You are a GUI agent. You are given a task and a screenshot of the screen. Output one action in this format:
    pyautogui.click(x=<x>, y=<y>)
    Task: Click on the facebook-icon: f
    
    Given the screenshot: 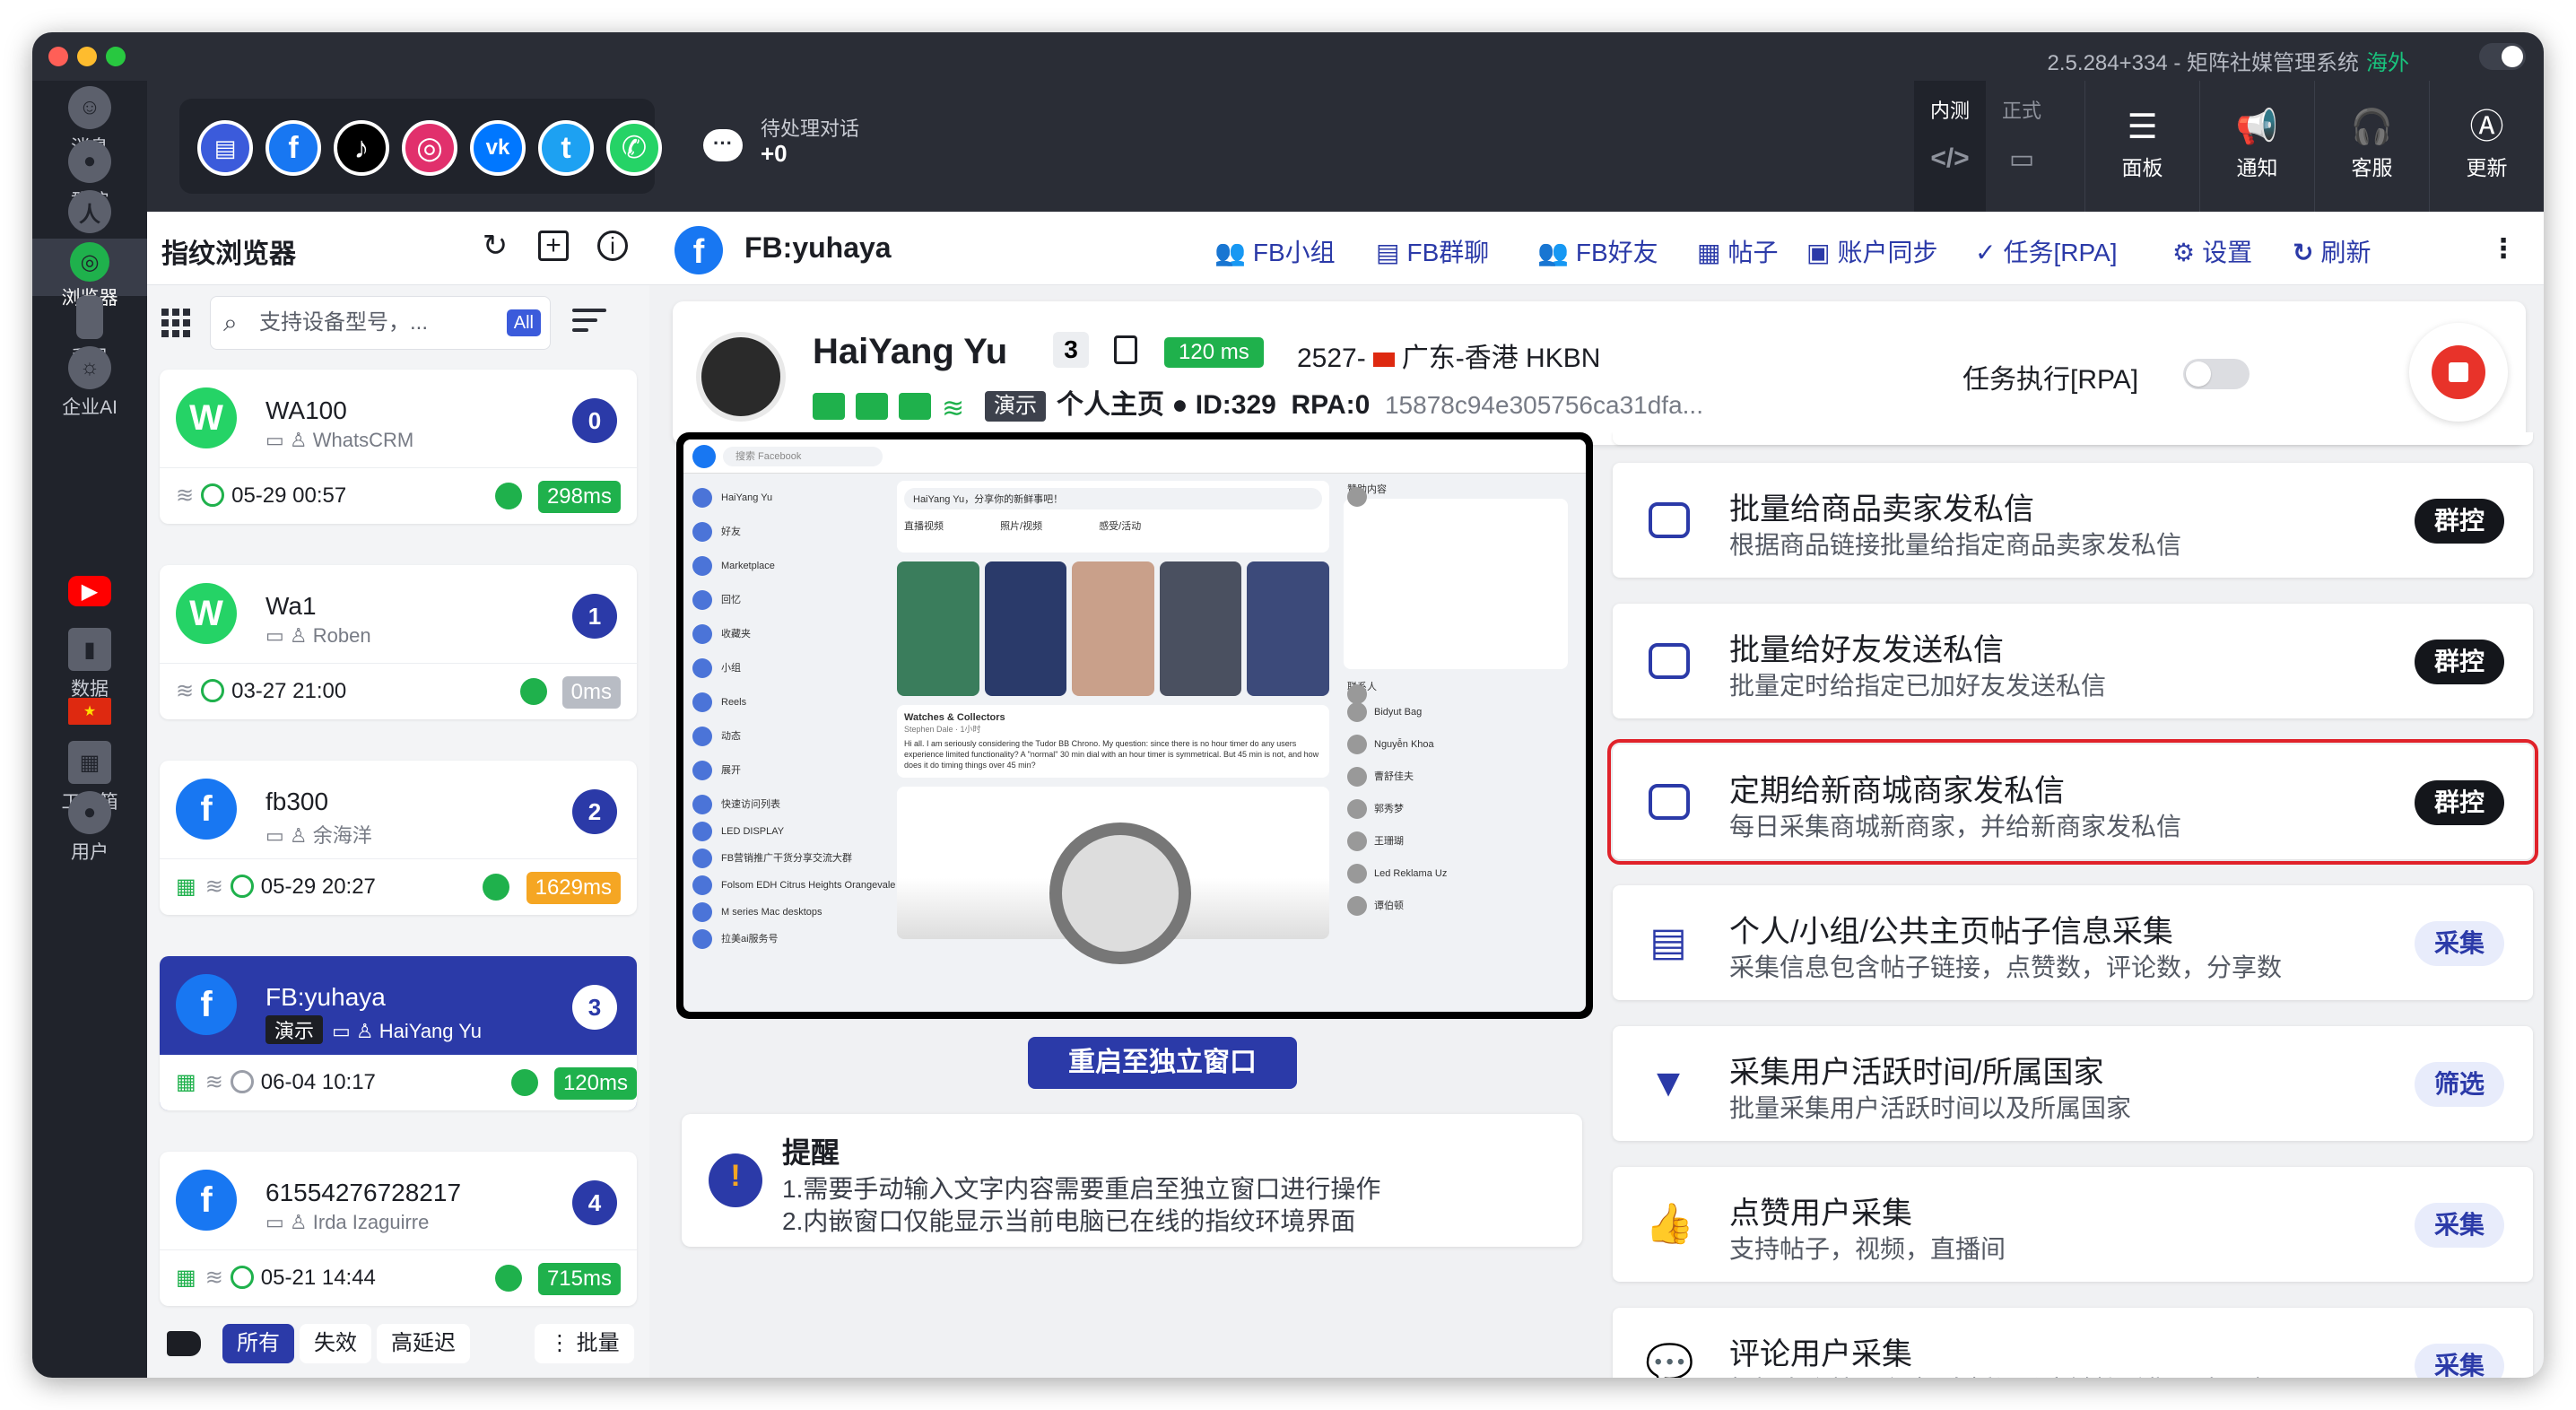 What is the action you would take?
    pyautogui.click(x=293, y=148)
    